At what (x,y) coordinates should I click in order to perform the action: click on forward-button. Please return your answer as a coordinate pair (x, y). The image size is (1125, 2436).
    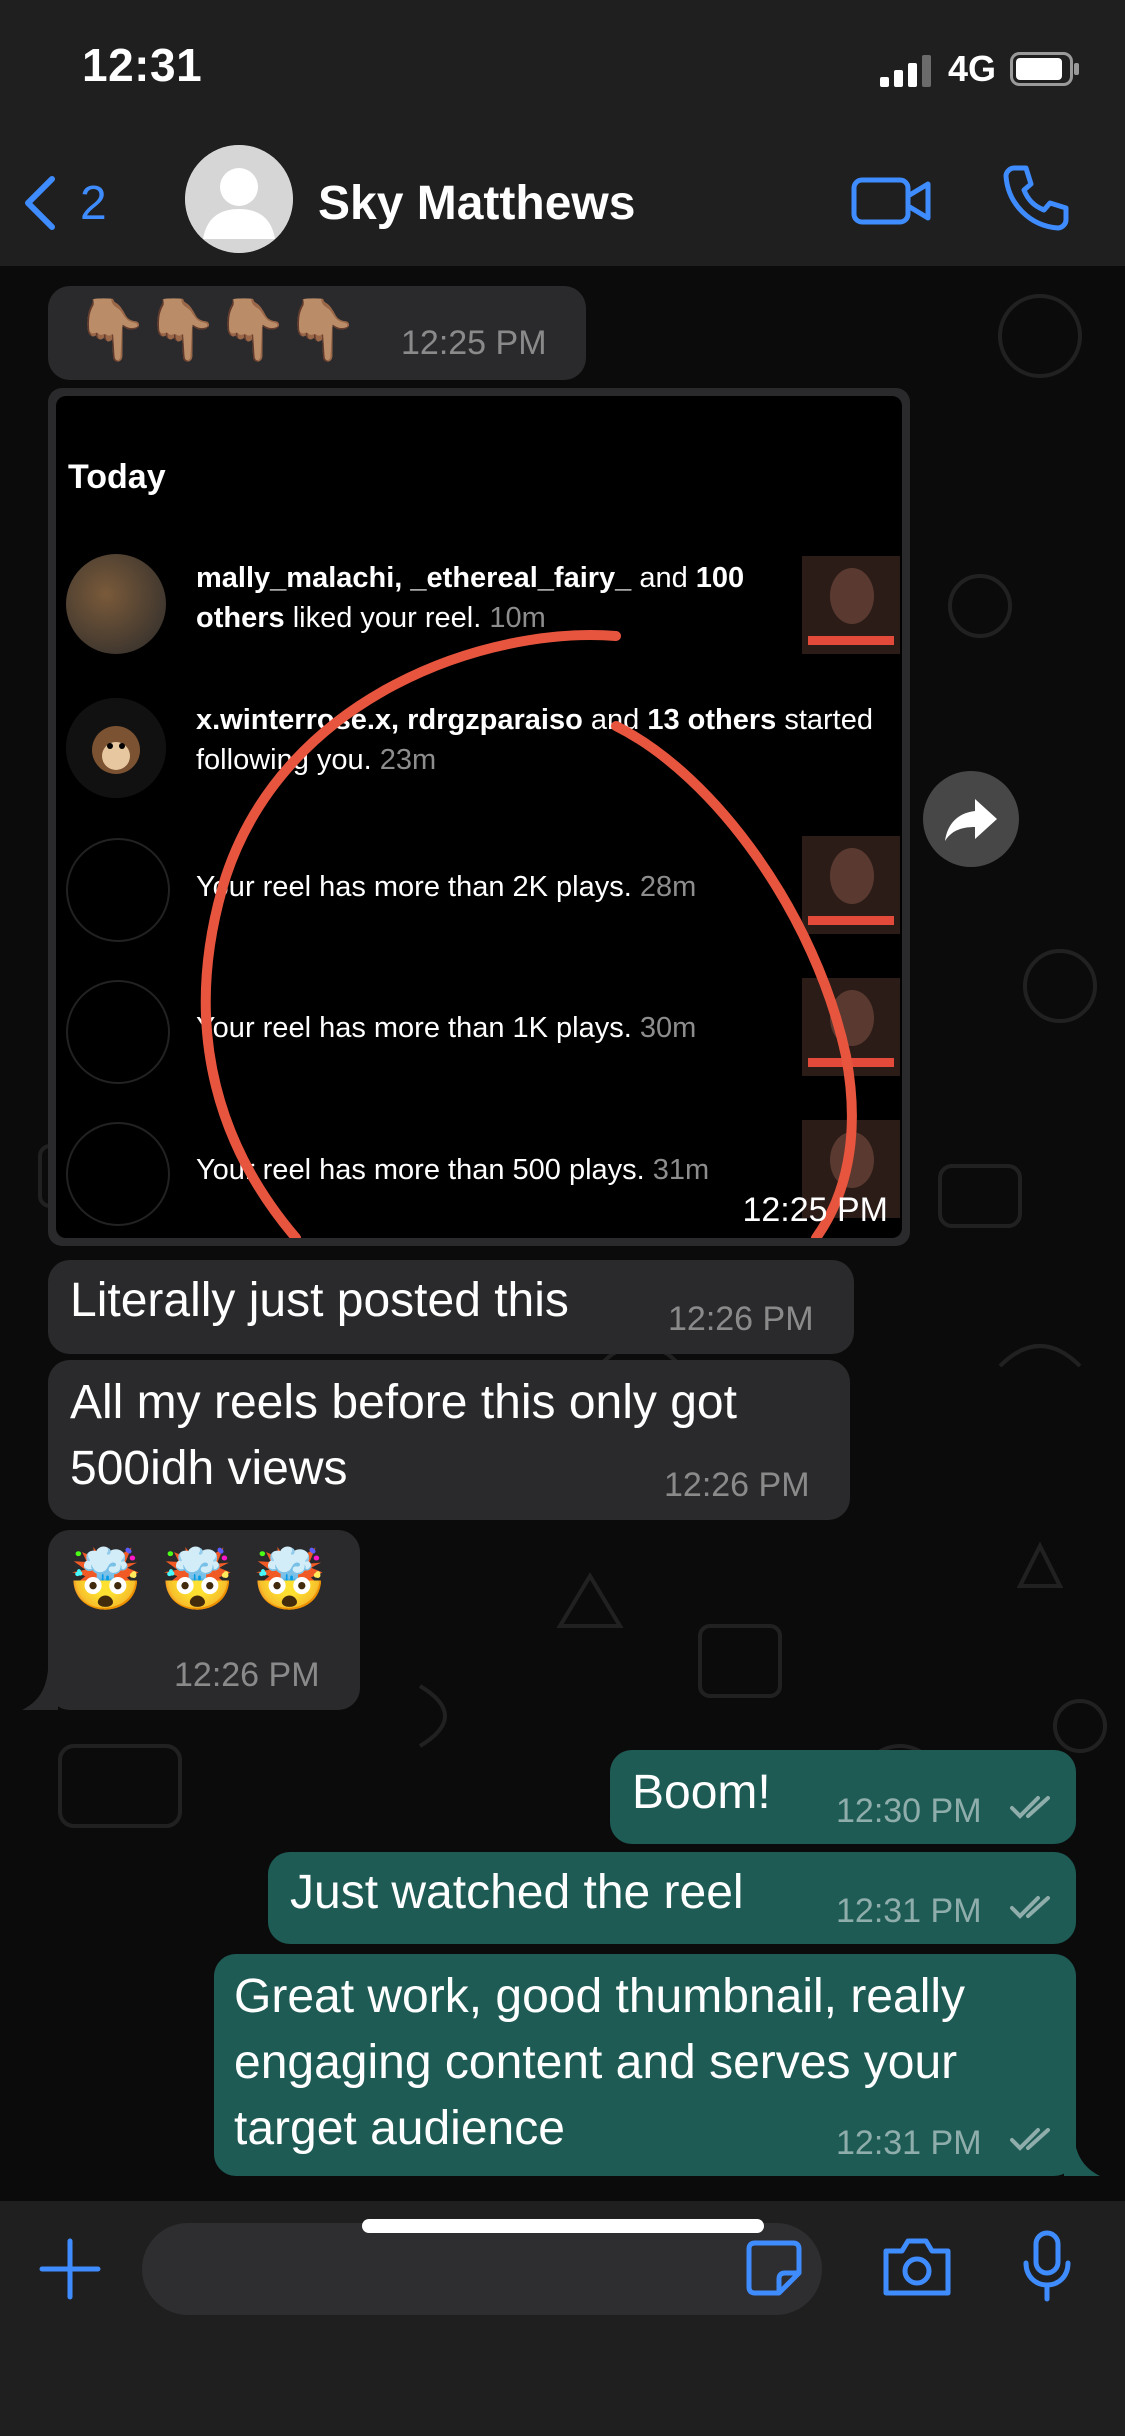
    Looking at the image, I should click on (971, 819).